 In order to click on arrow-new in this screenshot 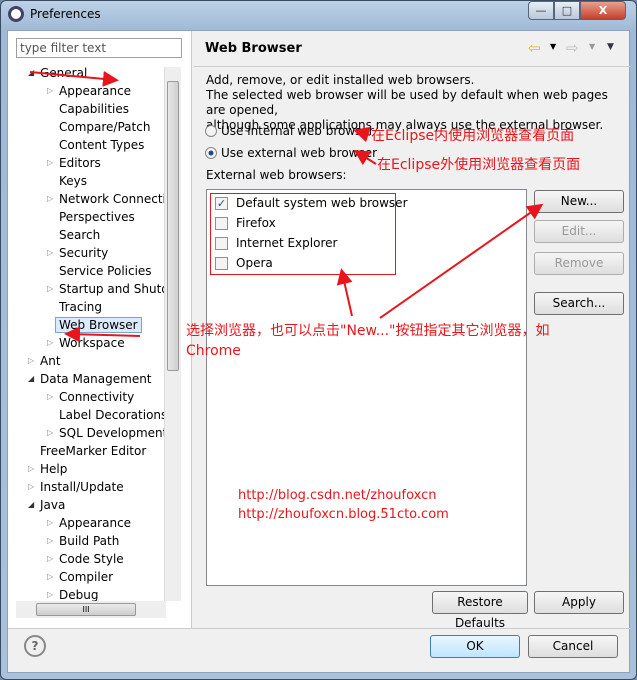, I will do `click(461, 261)`.